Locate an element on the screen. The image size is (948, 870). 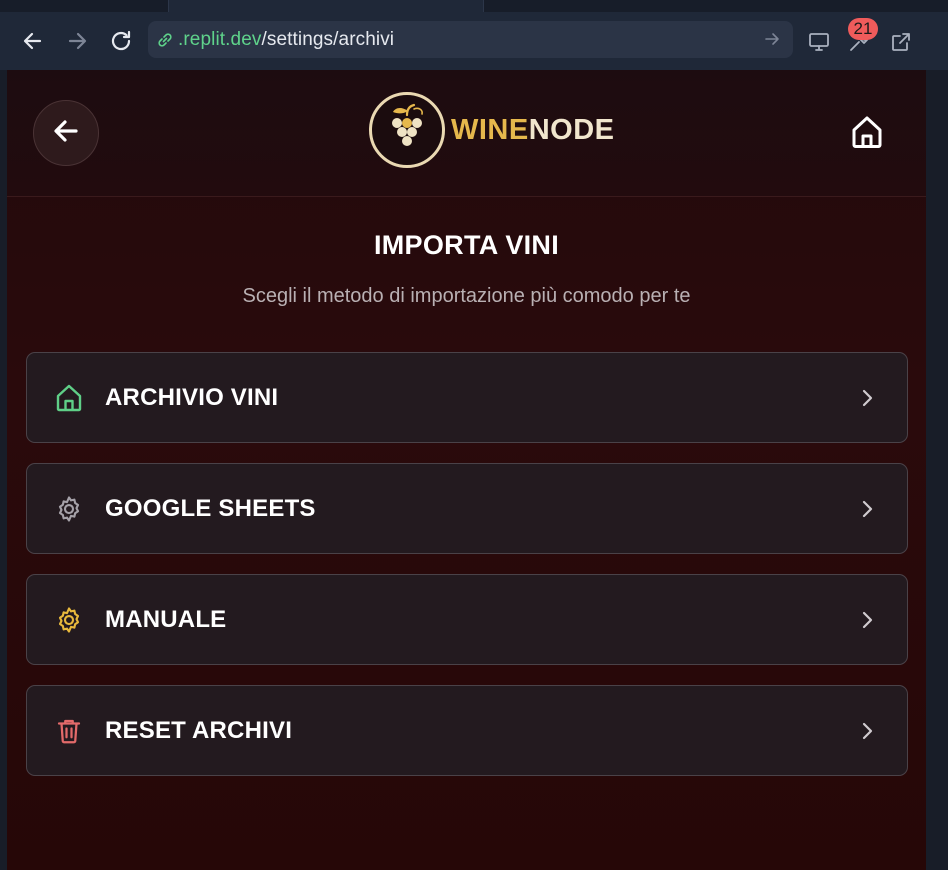
arrow-left-icon is located at coordinates (66, 133).